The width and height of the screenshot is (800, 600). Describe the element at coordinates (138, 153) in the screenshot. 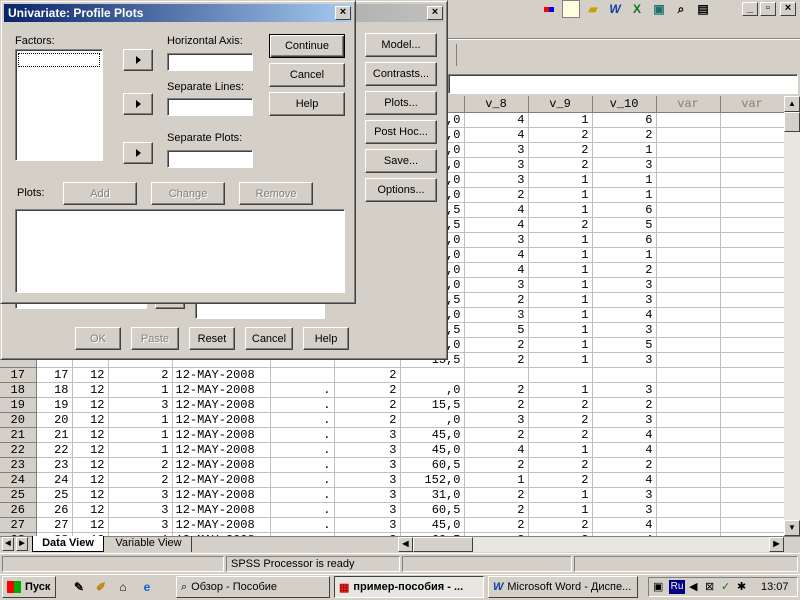

I see `separate-plots-arrow-button` at that location.